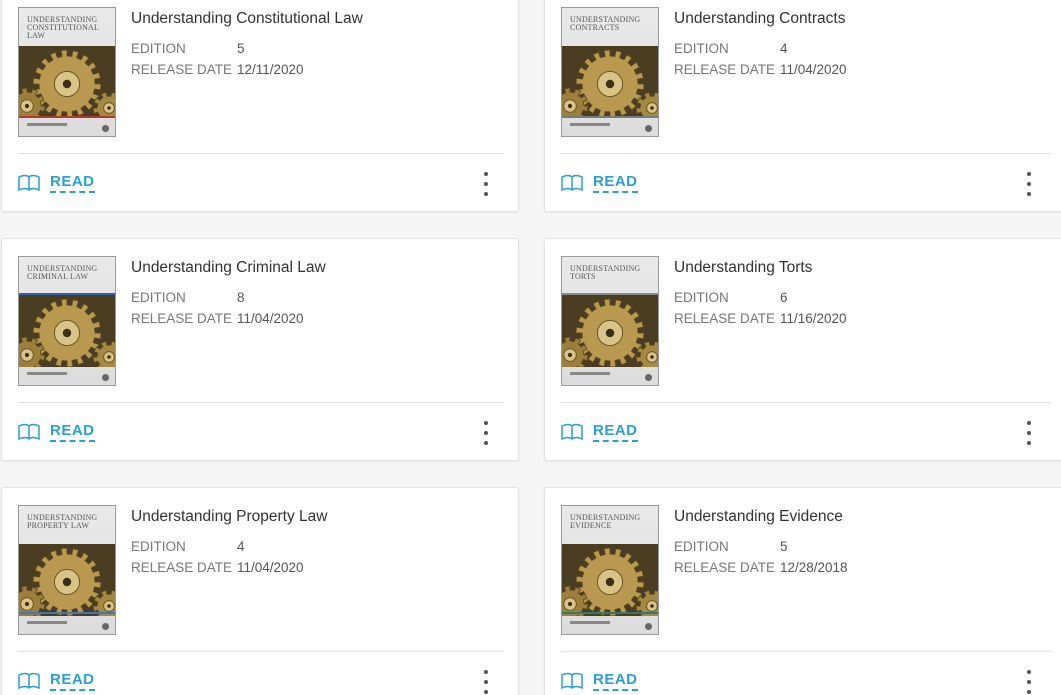 The width and height of the screenshot is (1061, 695). I want to click on release-date-value: 12/11/2020, so click(270, 69).